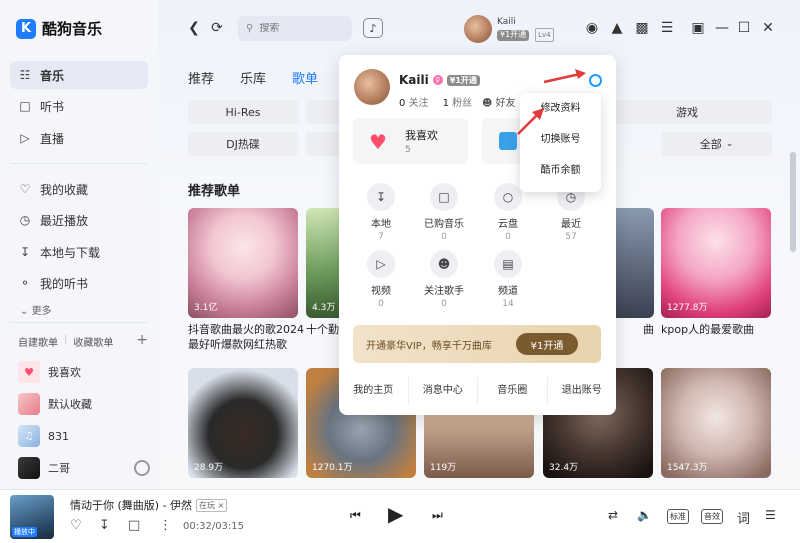 The image size is (800, 543). I want to click on grid-count: 14, so click(508, 304).